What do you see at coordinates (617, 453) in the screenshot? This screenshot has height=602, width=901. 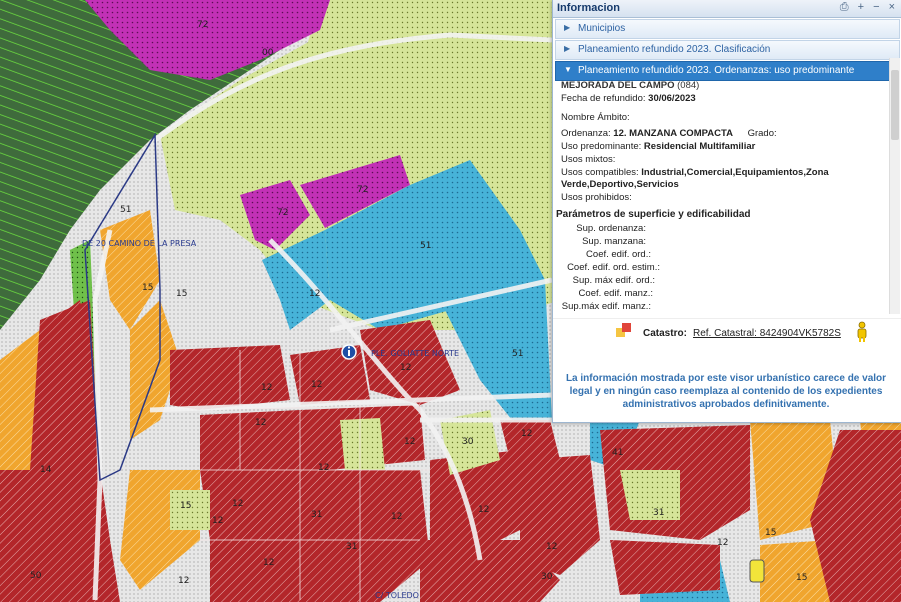 I see `map-label: 41` at bounding box center [617, 453].